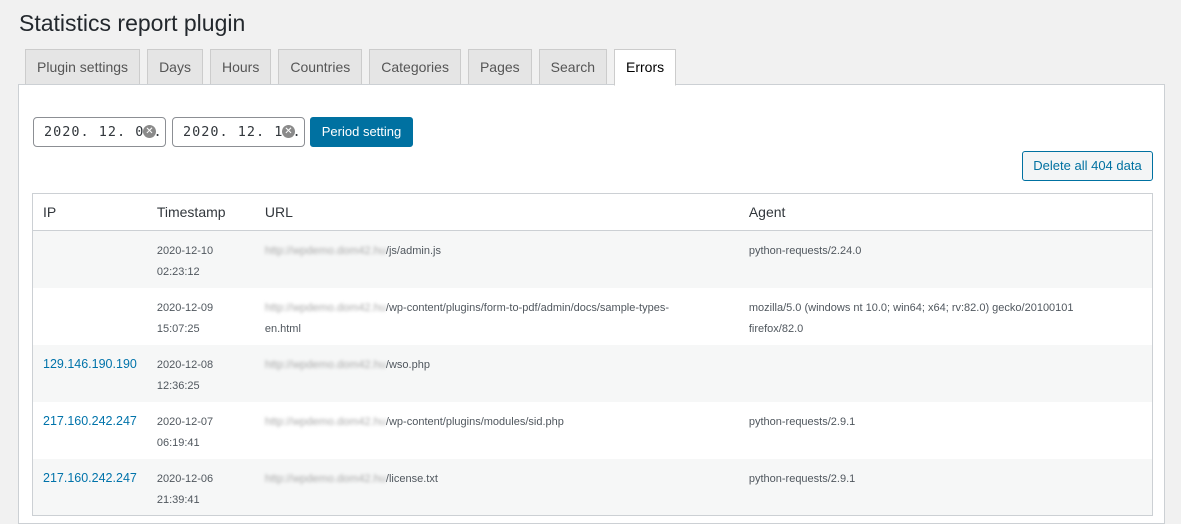 This screenshot has width=1181, height=524. I want to click on url-path: /license.txt, so click(411, 478).